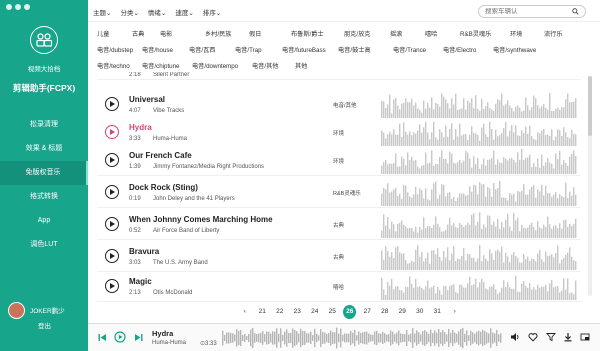 This screenshot has height=351, width=600. Describe the element at coordinates (222, 65) in the screenshot. I see `genre-option: 电音/downtempo` at that location.